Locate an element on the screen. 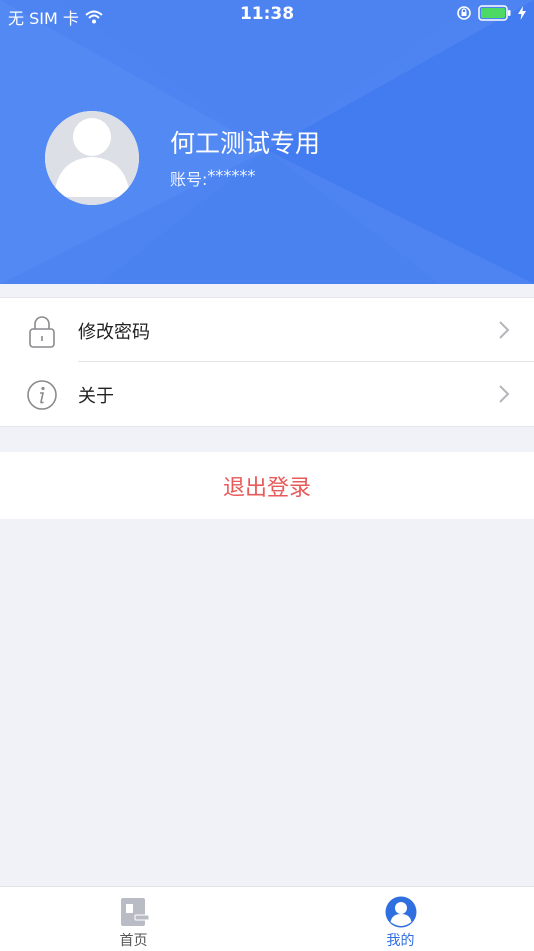 Image resolution: width=534 pixels, height=951 pixels. tab-bar: 首页 我的 is located at coordinates (267, 918).